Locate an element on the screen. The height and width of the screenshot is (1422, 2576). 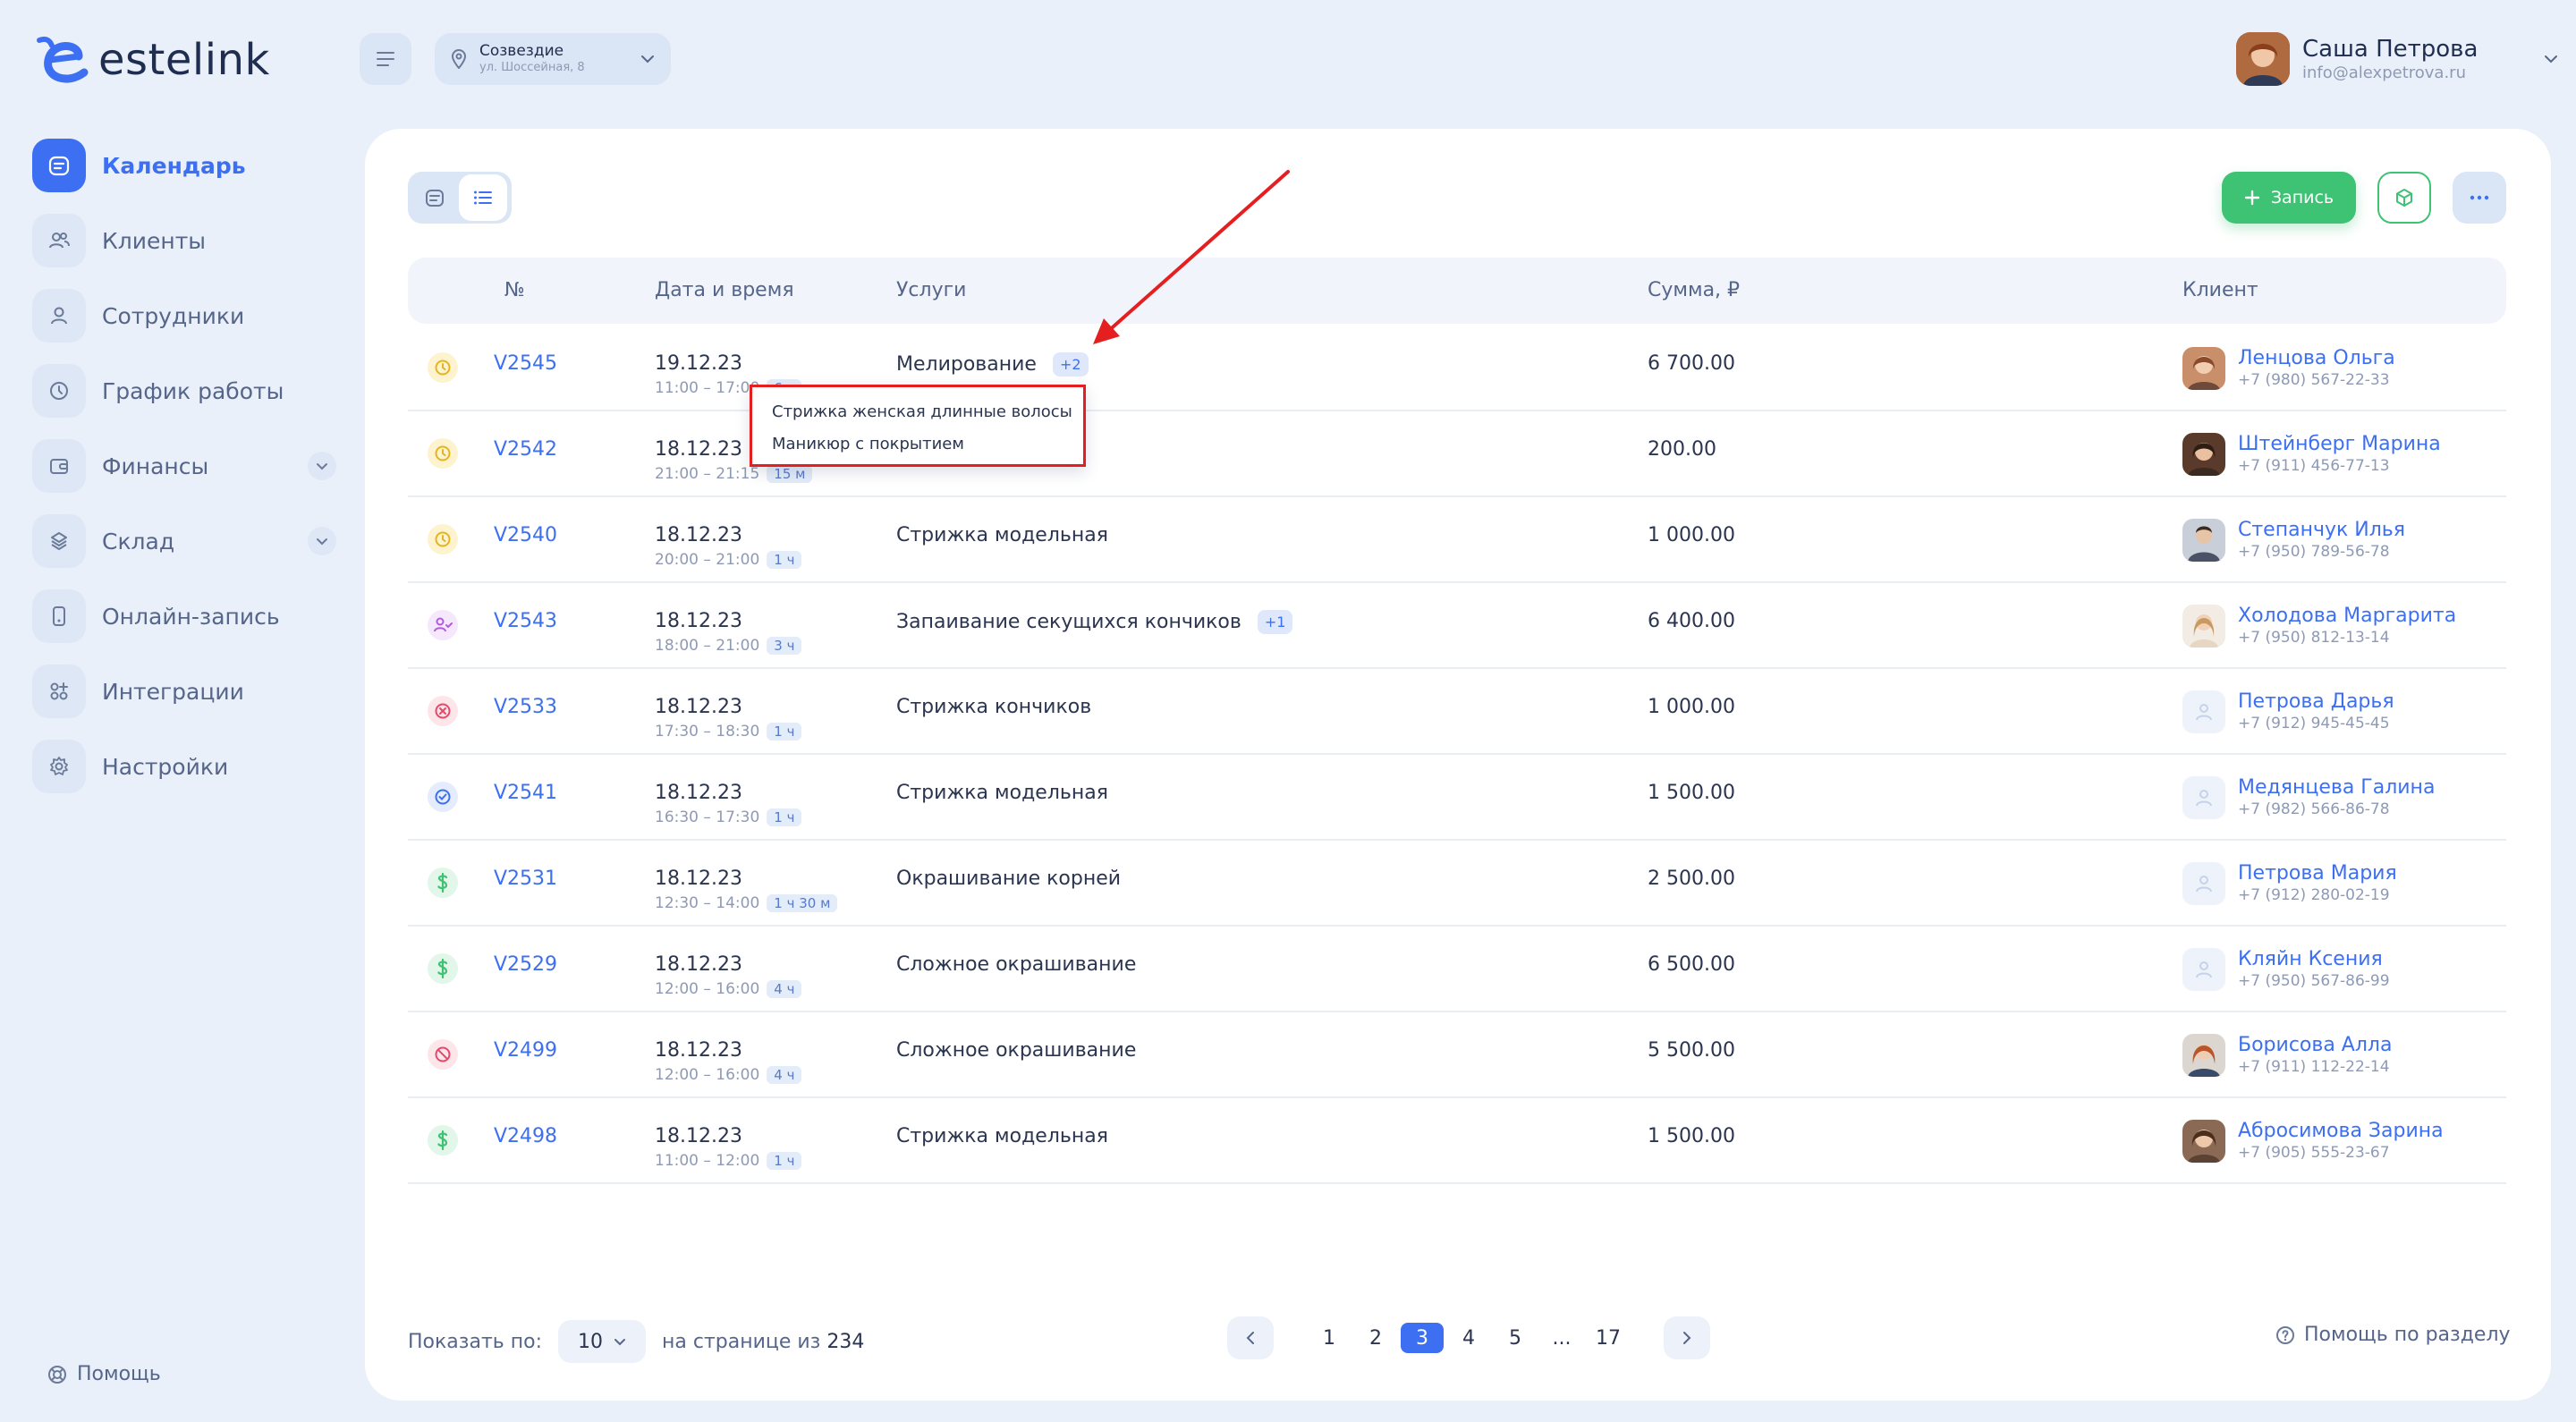
pagination: 1 2 3 4 5 ... 17 is located at coordinates (1468, 1337).